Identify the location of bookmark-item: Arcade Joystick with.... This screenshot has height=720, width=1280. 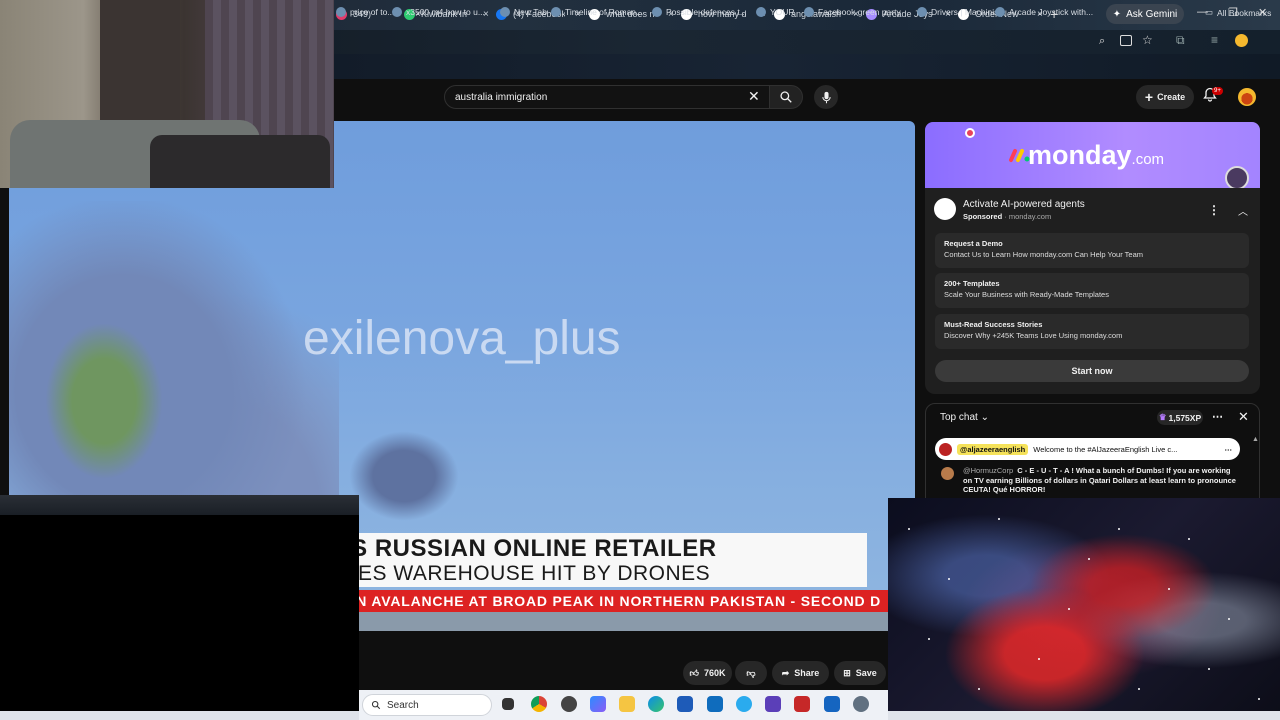
(1044, 12).